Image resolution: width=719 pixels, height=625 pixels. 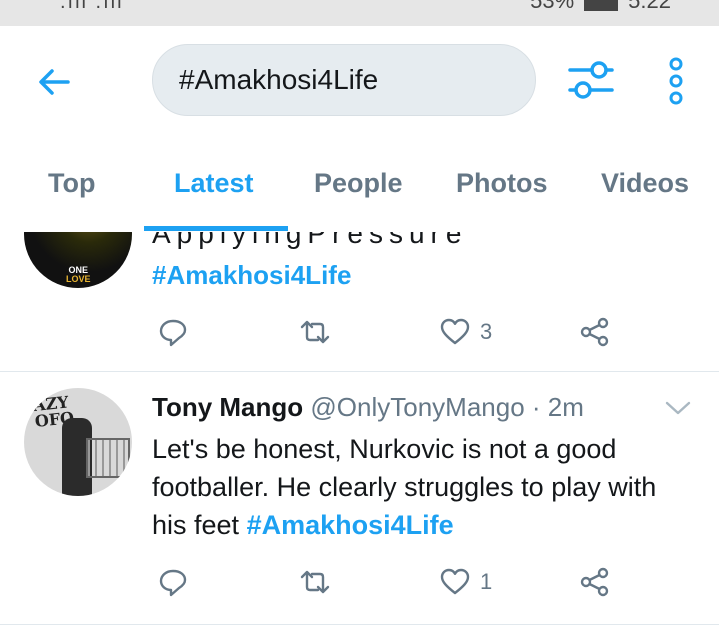 I want to click on like-button: 3, so click(x=466, y=332).